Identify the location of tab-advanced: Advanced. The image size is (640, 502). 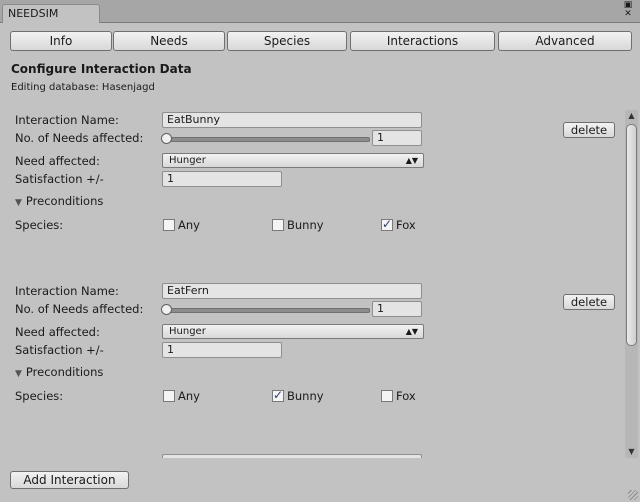
(565, 41).